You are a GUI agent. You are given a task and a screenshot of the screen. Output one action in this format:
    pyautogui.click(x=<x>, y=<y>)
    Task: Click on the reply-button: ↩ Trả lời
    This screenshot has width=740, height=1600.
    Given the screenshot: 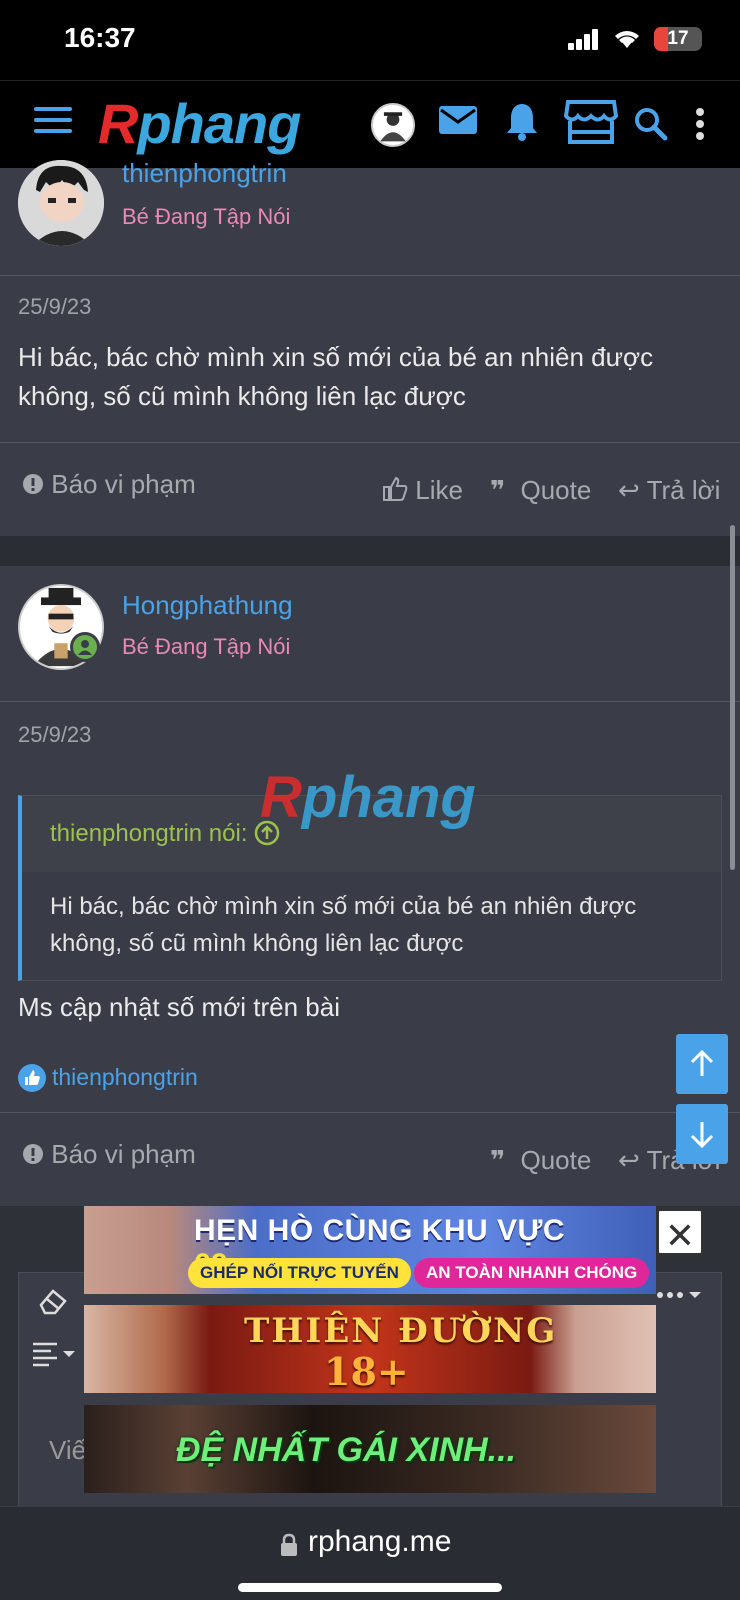 What is the action you would take?
    pyautogui.click(x=669, y=490)
    